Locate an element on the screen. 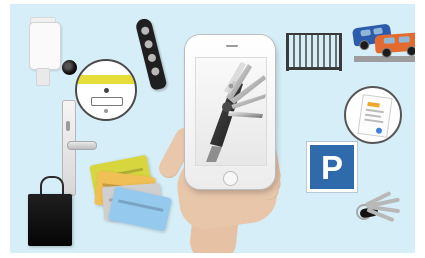  zoom-band is located at coordinates (106, 79).